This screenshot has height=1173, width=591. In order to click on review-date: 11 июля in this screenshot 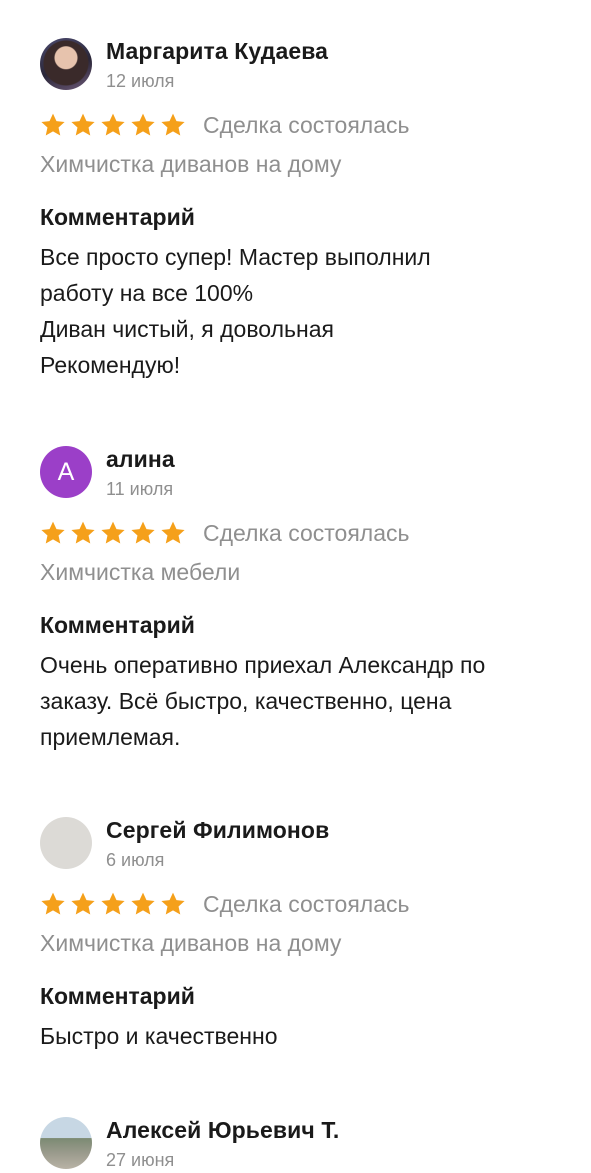, I will do `click(140, 489)`.